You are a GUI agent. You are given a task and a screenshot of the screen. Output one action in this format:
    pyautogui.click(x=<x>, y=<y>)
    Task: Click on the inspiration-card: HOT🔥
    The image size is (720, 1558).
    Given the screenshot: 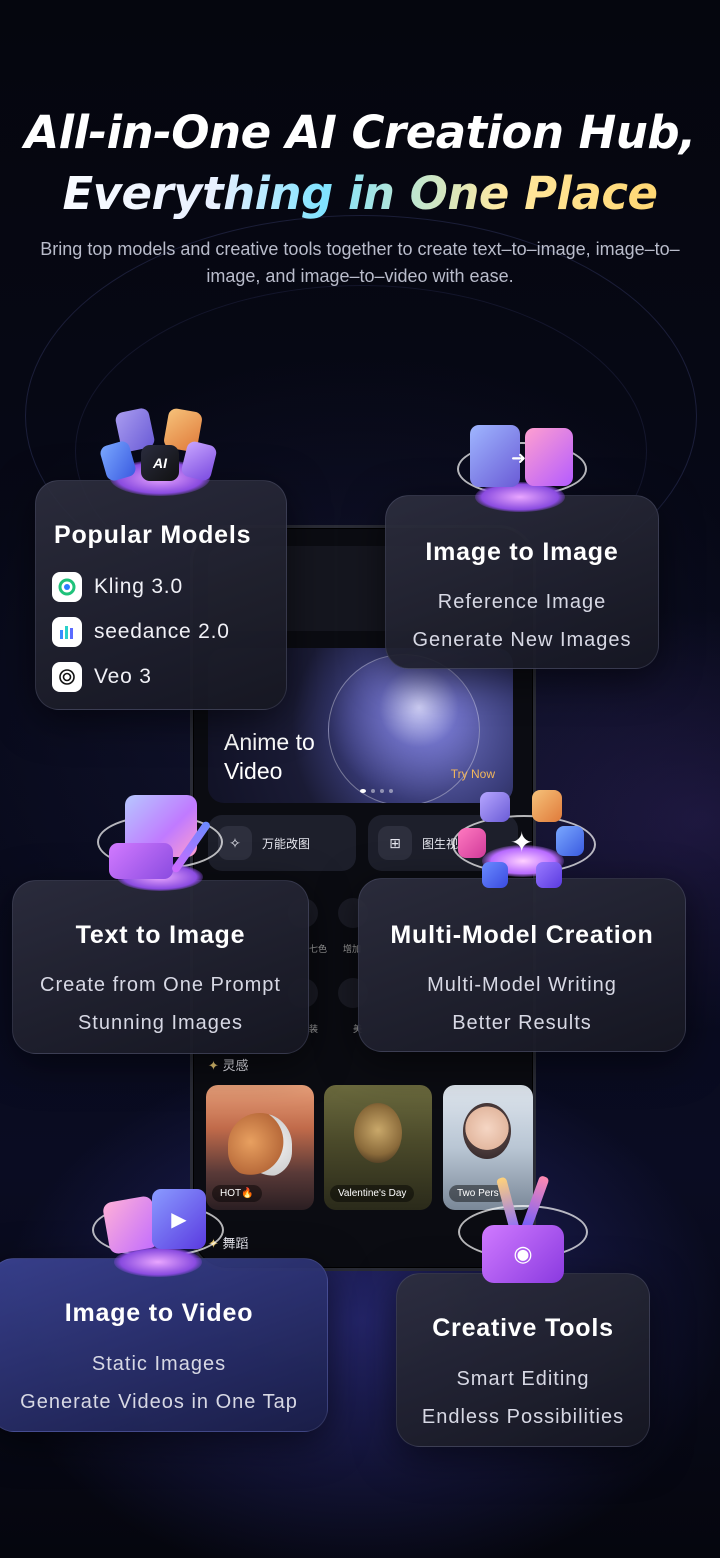 What is the action you would take?
    pyautogui.click(x=260, y=1147)
    